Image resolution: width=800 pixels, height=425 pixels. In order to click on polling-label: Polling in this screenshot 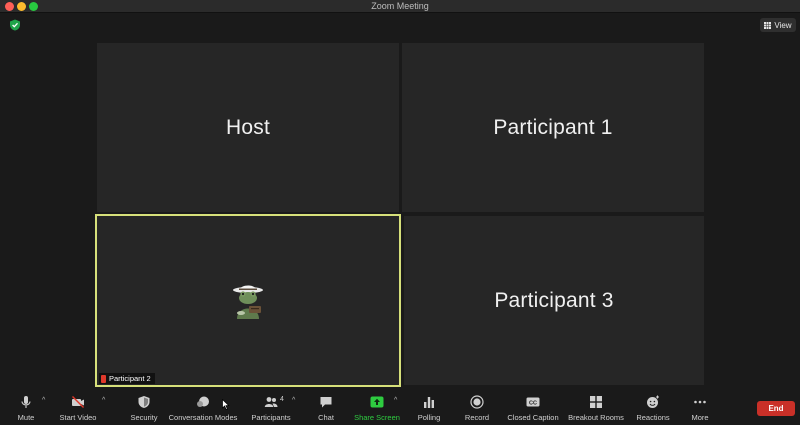, I will do `click(429, 417)`.